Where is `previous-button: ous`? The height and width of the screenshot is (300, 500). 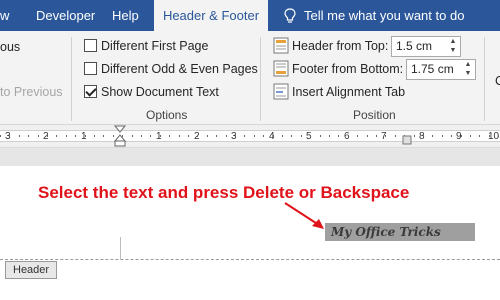 previous-button: ous is located at coordinates (10, 47).